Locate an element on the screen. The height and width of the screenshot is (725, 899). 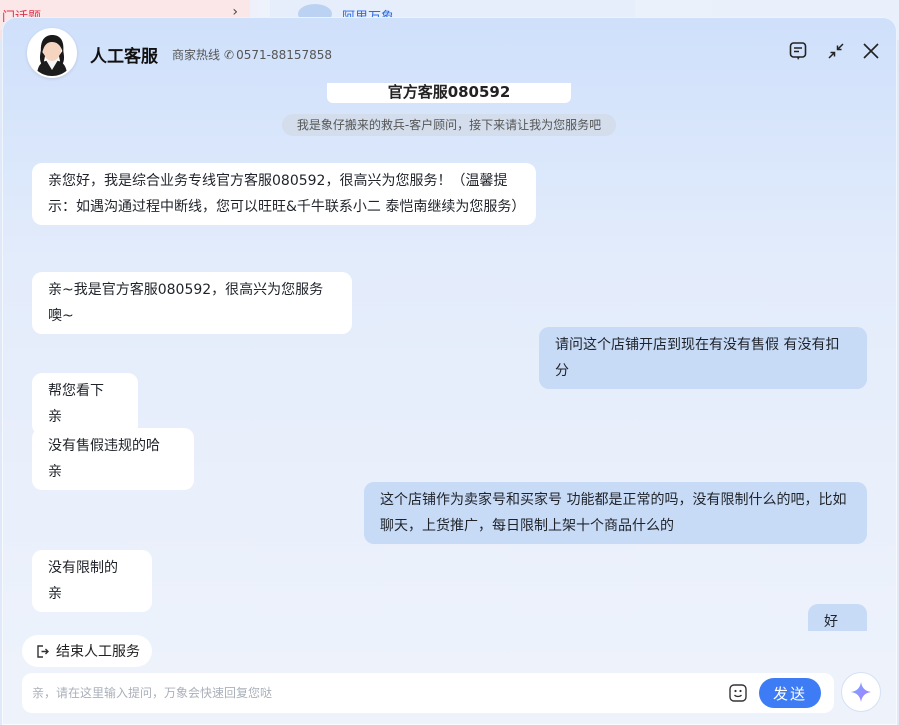
end-service-label: 结束人工服务 is located at coordinates (98, 652).